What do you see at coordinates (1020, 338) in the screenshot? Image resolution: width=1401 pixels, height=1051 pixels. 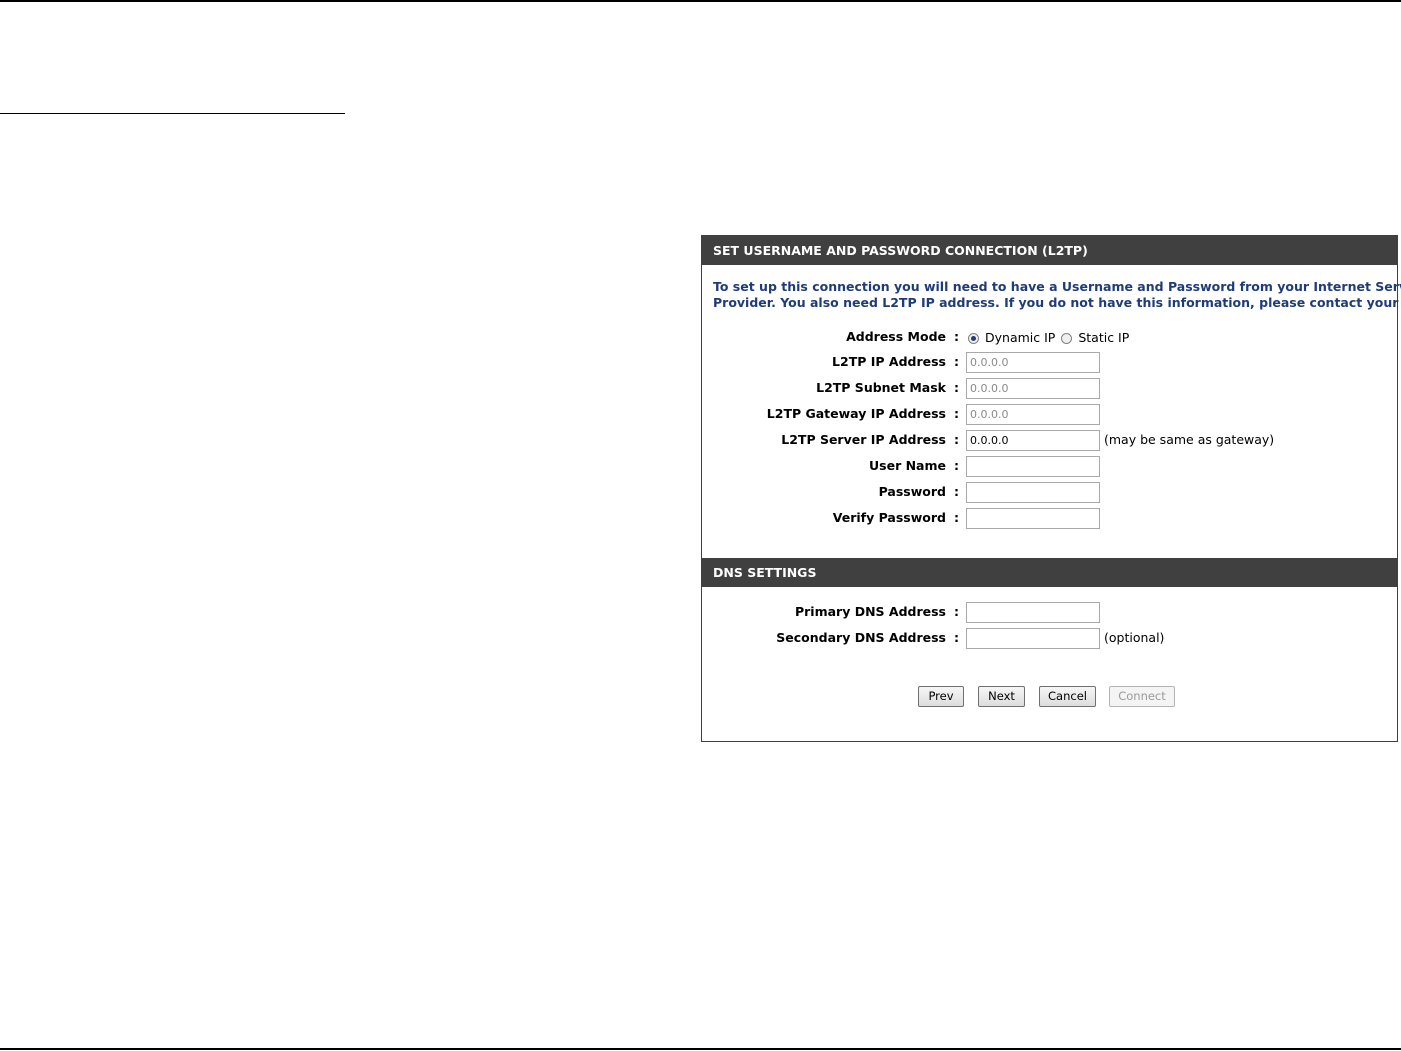 I see `dynamic-ip-label: Dynamic IP` at bounding box center [1020, 338].